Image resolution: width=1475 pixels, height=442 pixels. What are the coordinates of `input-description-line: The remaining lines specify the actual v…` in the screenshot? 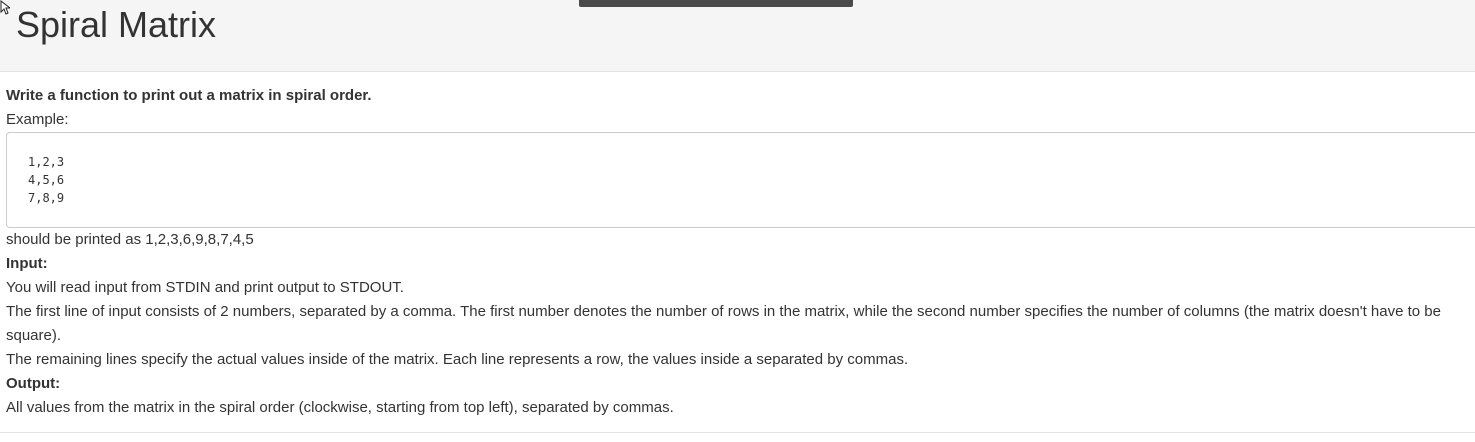 It's located at (457, 359).